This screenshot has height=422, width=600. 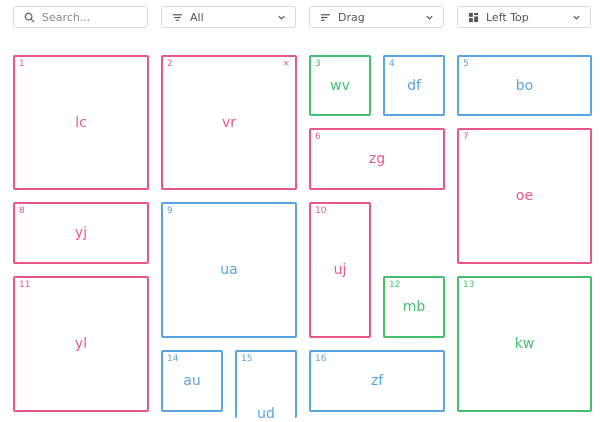 I want to click on tile-label: zf, so click(x=377, y=381).